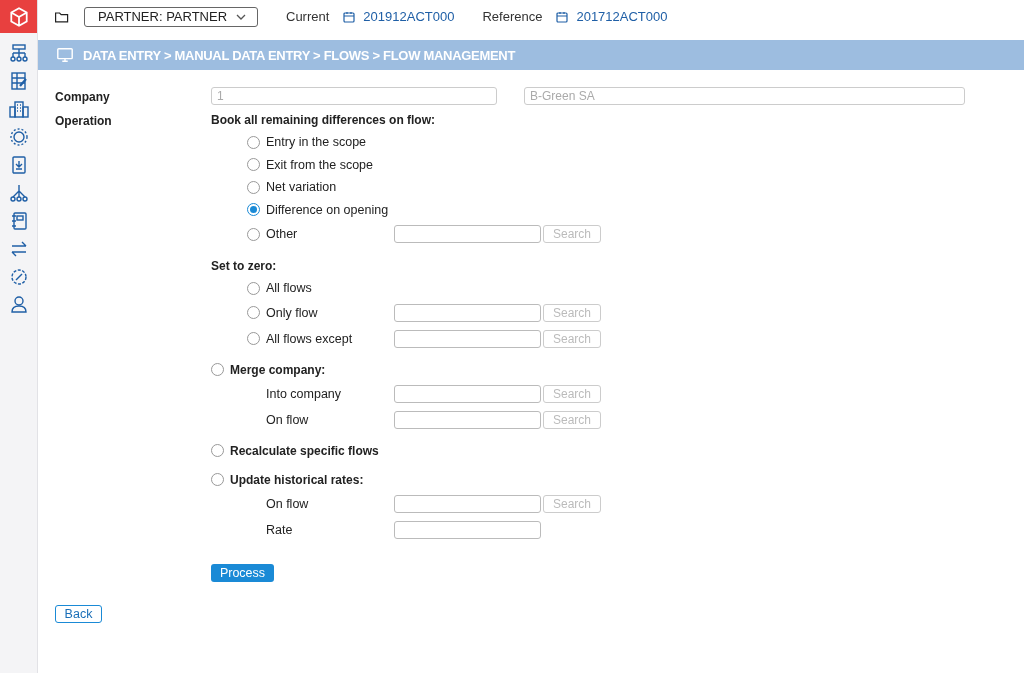  I want to click on breadcrumb: DATA ENTRY > MANUAL DATA ENTRY > FLOWS > FLOW MANAGEMENT, so click(299, 55).